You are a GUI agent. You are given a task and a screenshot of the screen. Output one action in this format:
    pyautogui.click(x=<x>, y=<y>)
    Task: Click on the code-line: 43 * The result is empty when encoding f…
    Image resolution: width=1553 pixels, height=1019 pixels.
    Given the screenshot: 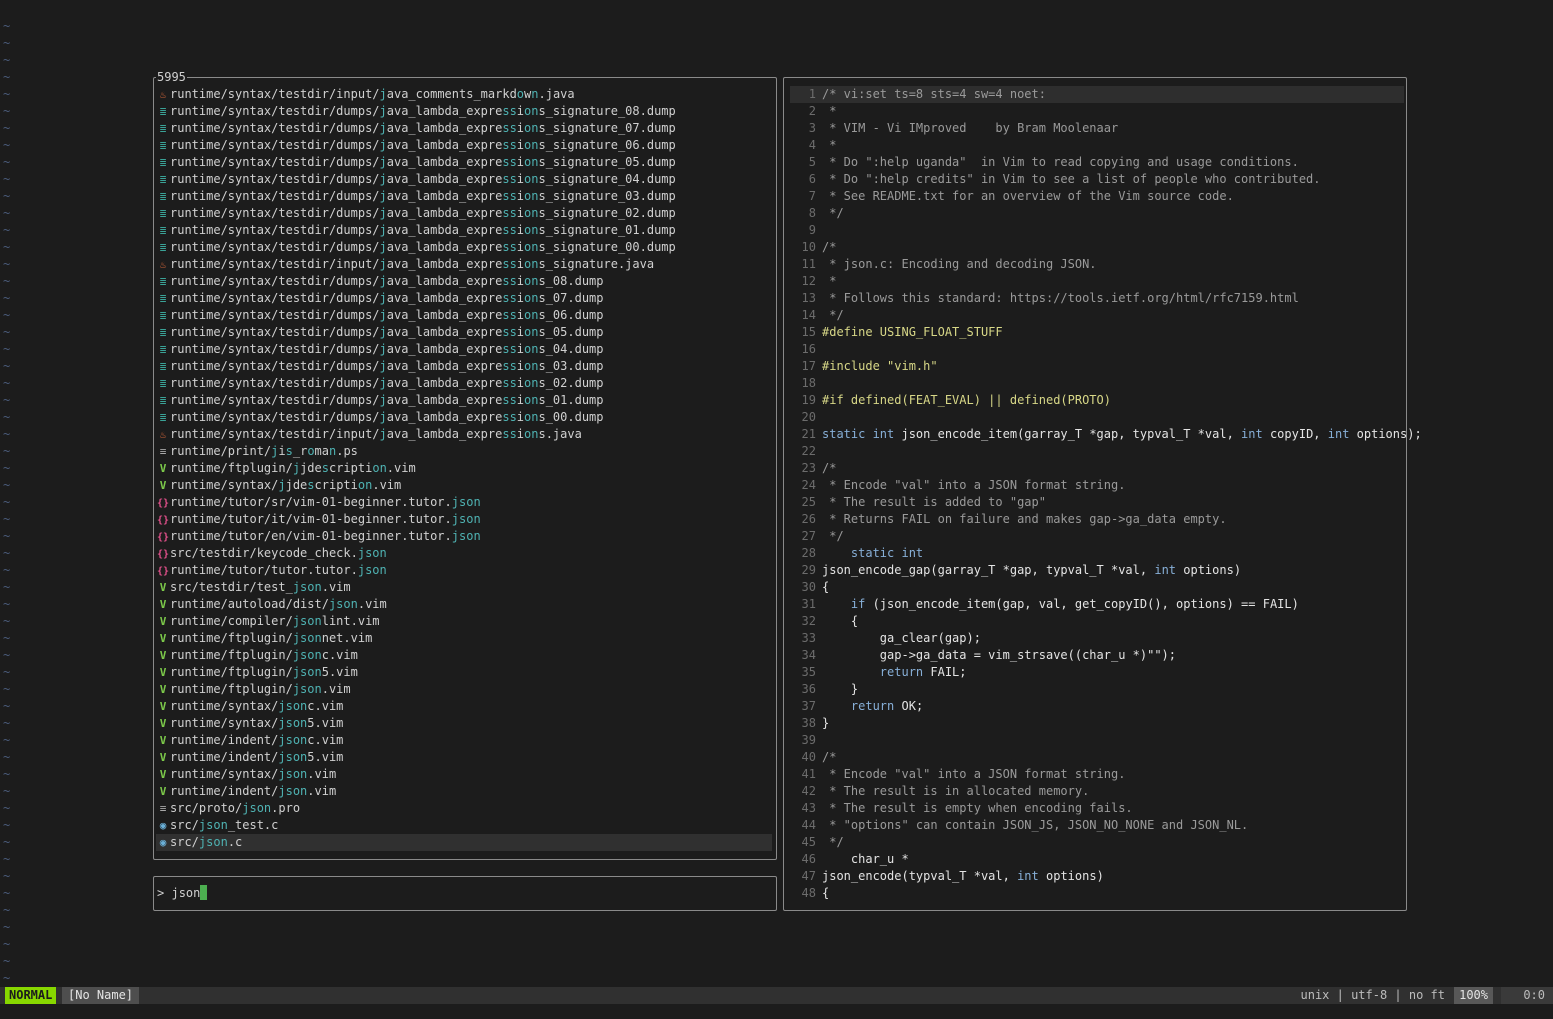 What is the action you would take?
    pyautogui.click(x=1097, y=808)
    